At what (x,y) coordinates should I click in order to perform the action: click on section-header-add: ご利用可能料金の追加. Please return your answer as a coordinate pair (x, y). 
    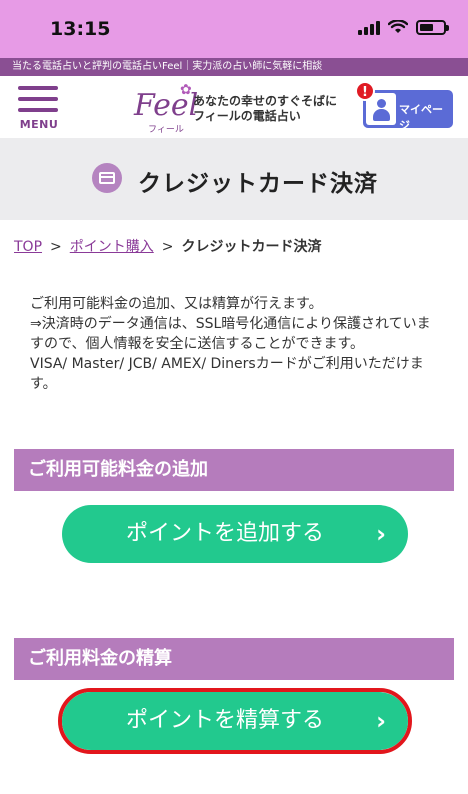
    Looking at the image, I should click on (234, 470).